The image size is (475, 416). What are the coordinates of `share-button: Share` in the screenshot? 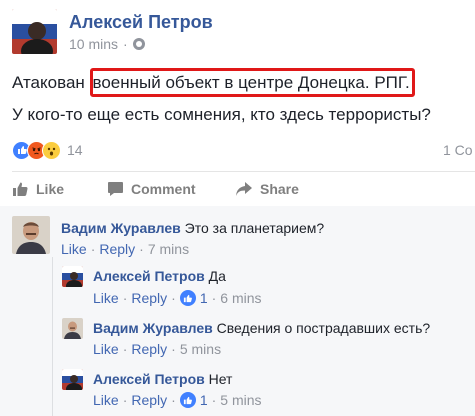 It's located at (267, 189).